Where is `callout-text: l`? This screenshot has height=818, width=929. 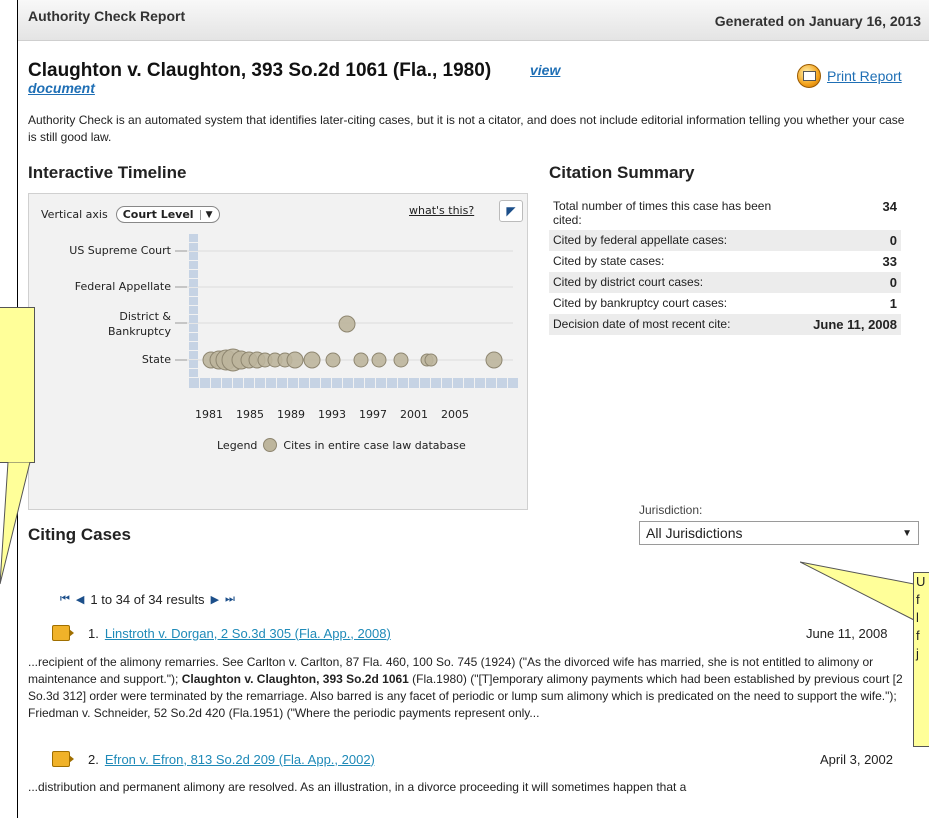 callout-text: l is located at coordinates (917, 617).